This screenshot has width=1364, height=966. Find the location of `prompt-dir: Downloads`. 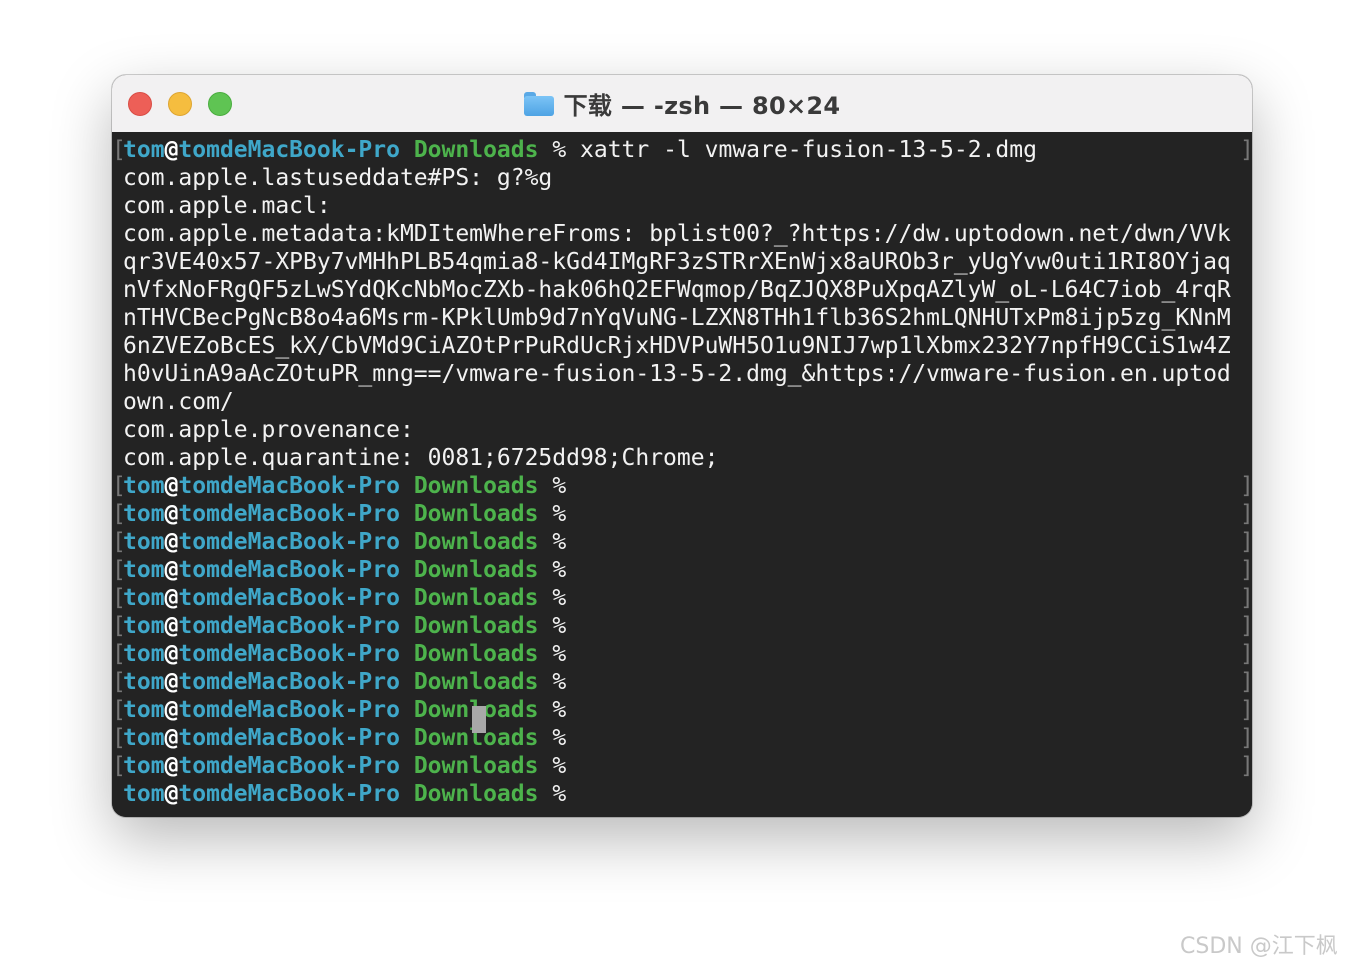

prompt-dir: Downloads is located at coordinates (476, 150).